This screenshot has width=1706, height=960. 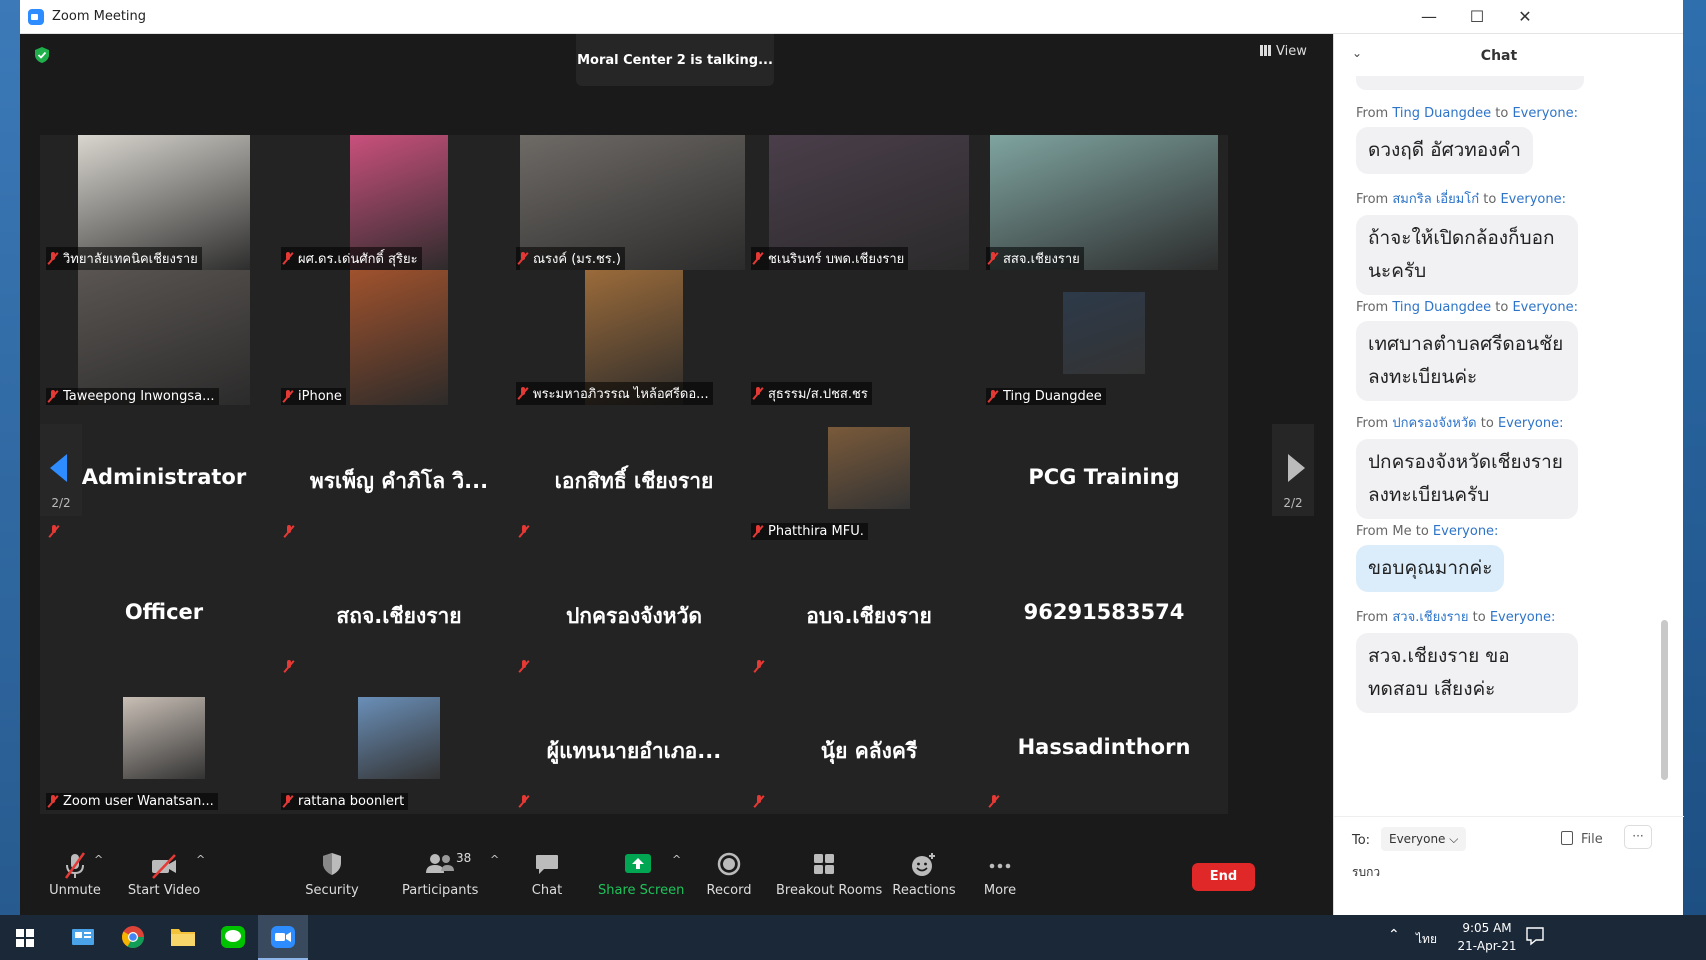 I want to click on participant-label: ผศ.ดร.เด่นศักดิ์ สุริยะ, so click(x=351, y=258).